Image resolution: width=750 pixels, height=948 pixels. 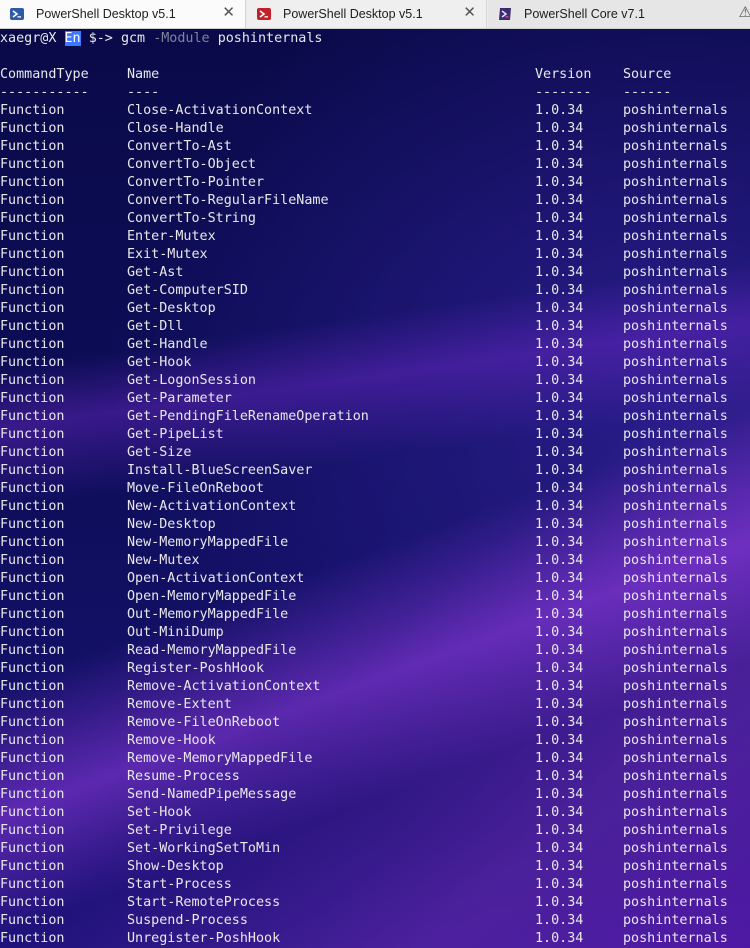 I want to click on header-commandtype: CommandType, so click(x=44, y=74).